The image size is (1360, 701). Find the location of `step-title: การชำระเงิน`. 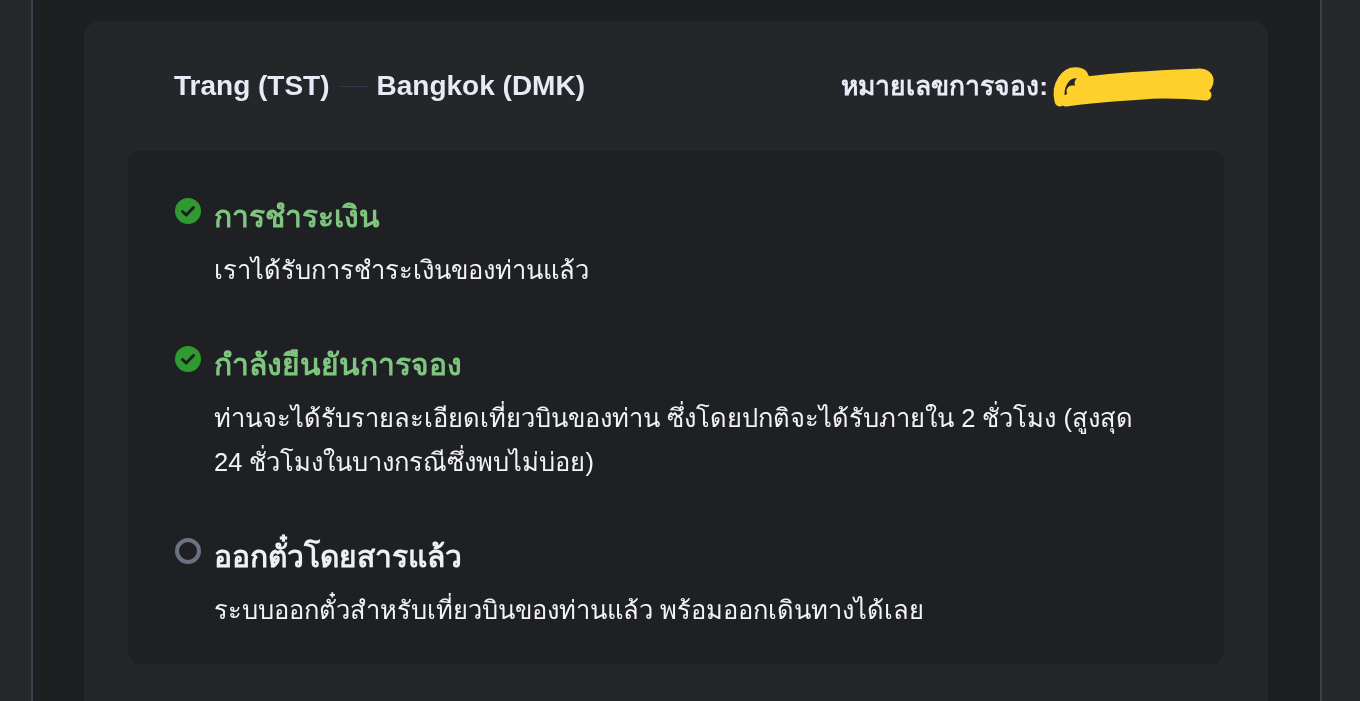

step-title: การชำระเงิน is located at coordinates (297, 217).